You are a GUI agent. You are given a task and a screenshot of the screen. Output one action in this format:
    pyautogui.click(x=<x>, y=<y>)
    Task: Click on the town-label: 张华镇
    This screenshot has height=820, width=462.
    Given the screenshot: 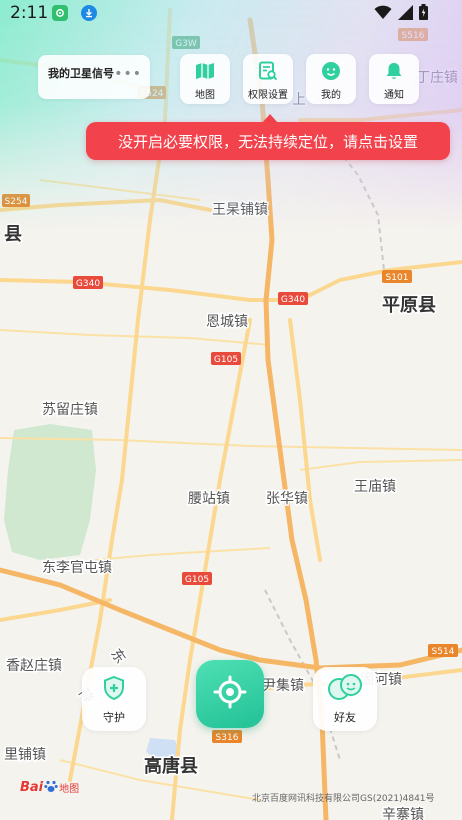 What is the action you would take?
    pyautogui.click(x=287, y=499)
    